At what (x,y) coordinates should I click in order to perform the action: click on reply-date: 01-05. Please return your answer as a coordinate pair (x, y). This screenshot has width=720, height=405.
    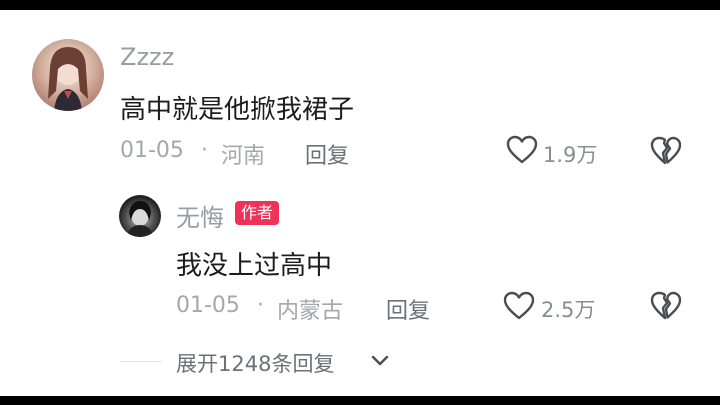
    Looking at the image, I should click on (208, 305).